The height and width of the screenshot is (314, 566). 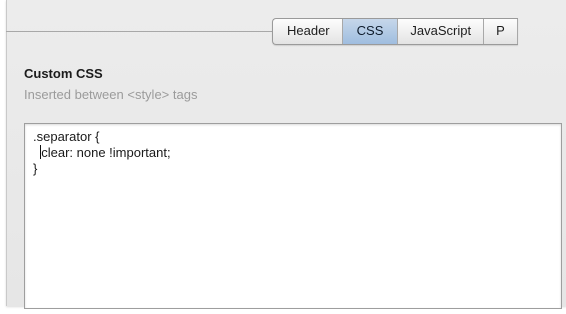 I want to click on code-line-2-text: clear: none !important;, so click(x=106, y=152).